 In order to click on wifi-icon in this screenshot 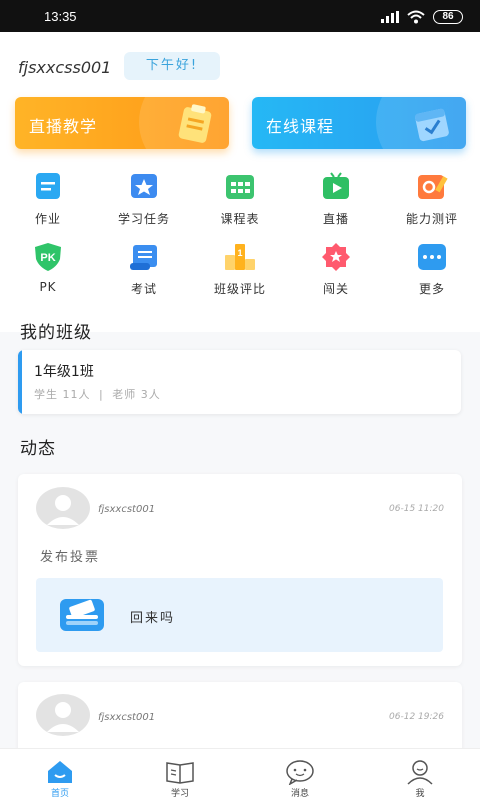, I will do `click(416, 17)`.